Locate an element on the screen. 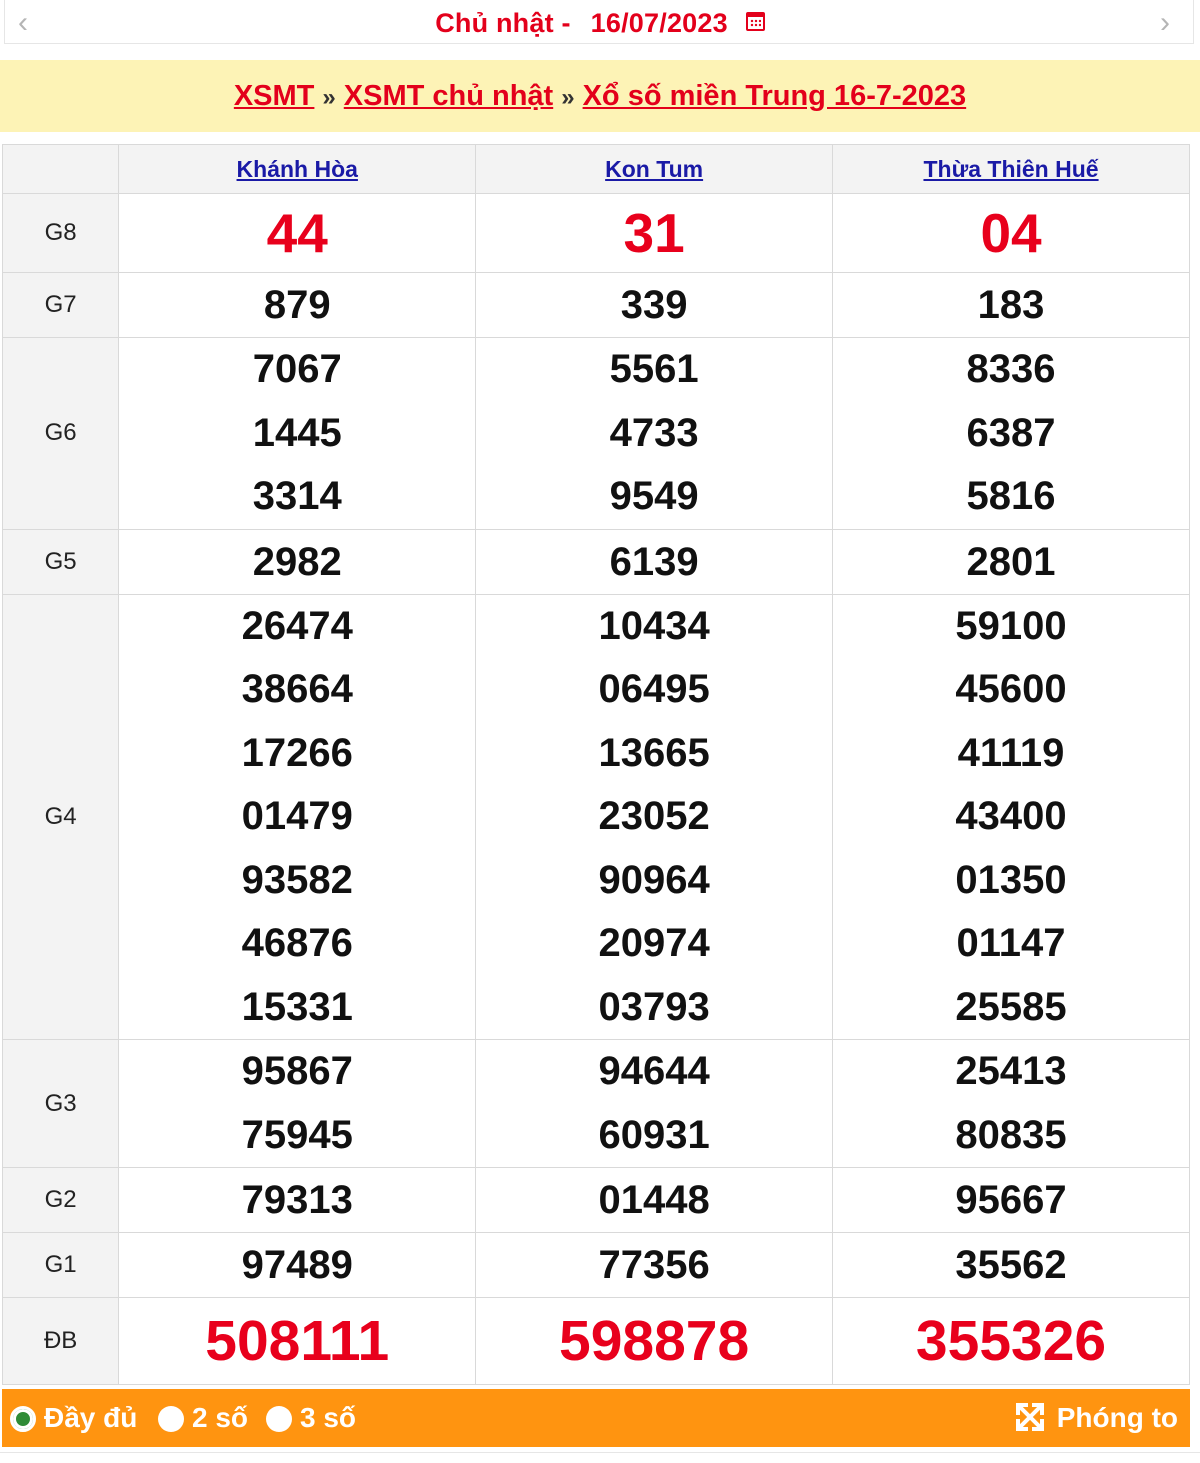 This screenshot has width=1200, height=1463. prize-cell: 355326 is located at coordinates (1011, 1341).